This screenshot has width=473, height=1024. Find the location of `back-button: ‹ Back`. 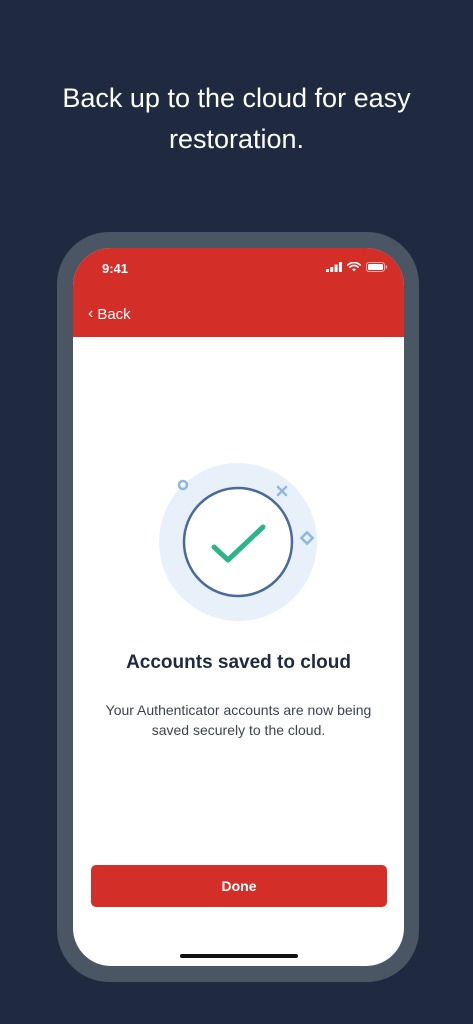

back-button: ‹ Back is located at coordinates (109, 314).